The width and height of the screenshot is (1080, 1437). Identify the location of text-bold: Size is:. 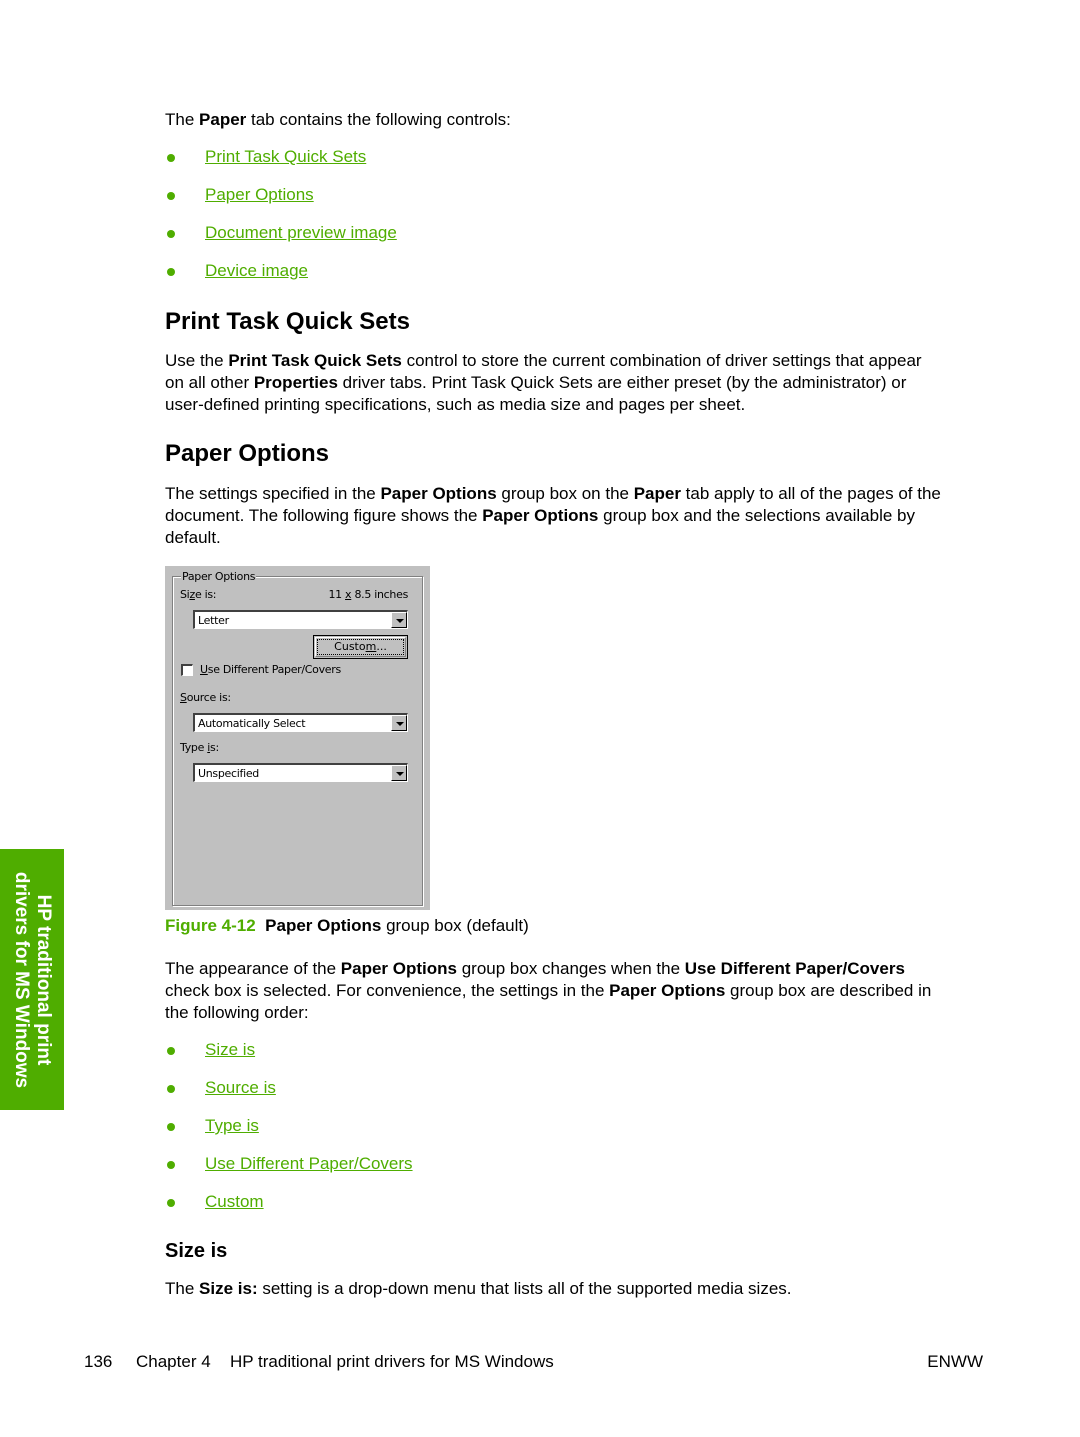
(228, 1288).